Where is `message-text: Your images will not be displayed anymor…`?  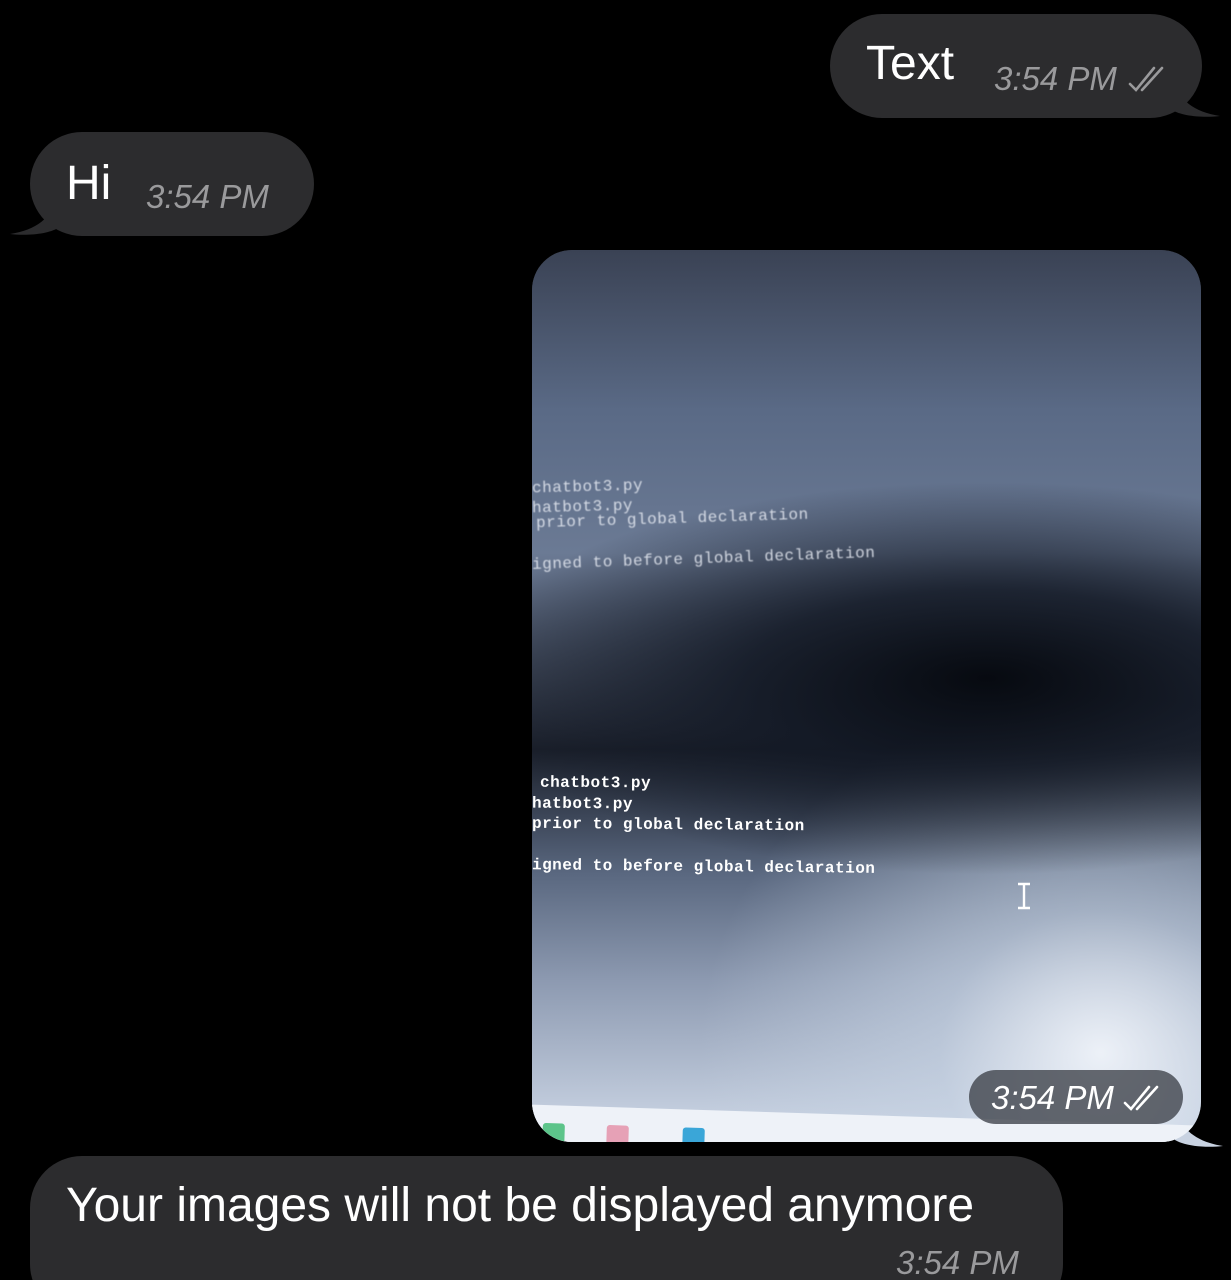
message-text: Your images will not be displayed anymor… is located at coordinates (520, 1205).